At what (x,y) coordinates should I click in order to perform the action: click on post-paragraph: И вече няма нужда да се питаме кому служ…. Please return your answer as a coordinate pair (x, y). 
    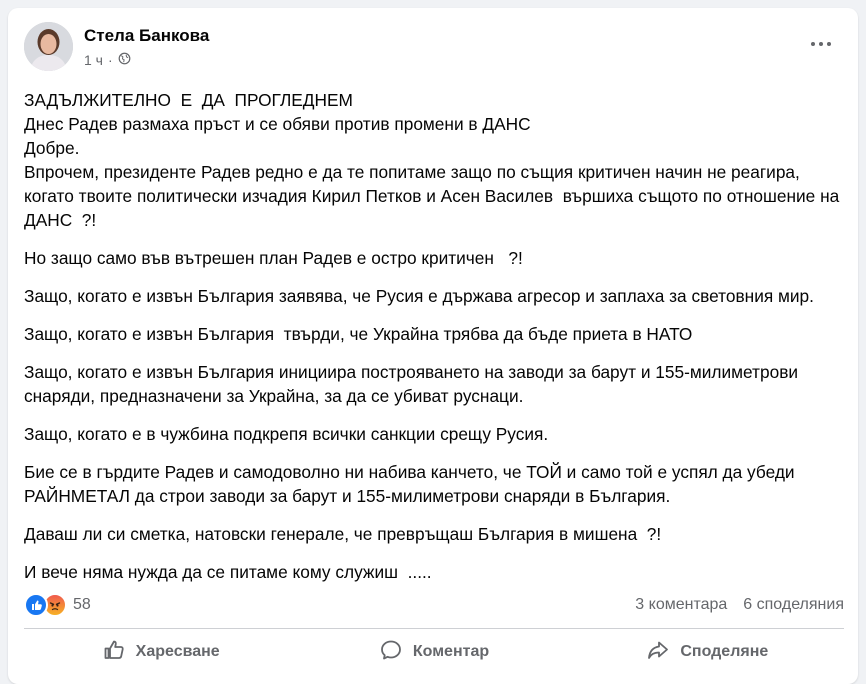
    Looking at the image, I should click on (228, 572).